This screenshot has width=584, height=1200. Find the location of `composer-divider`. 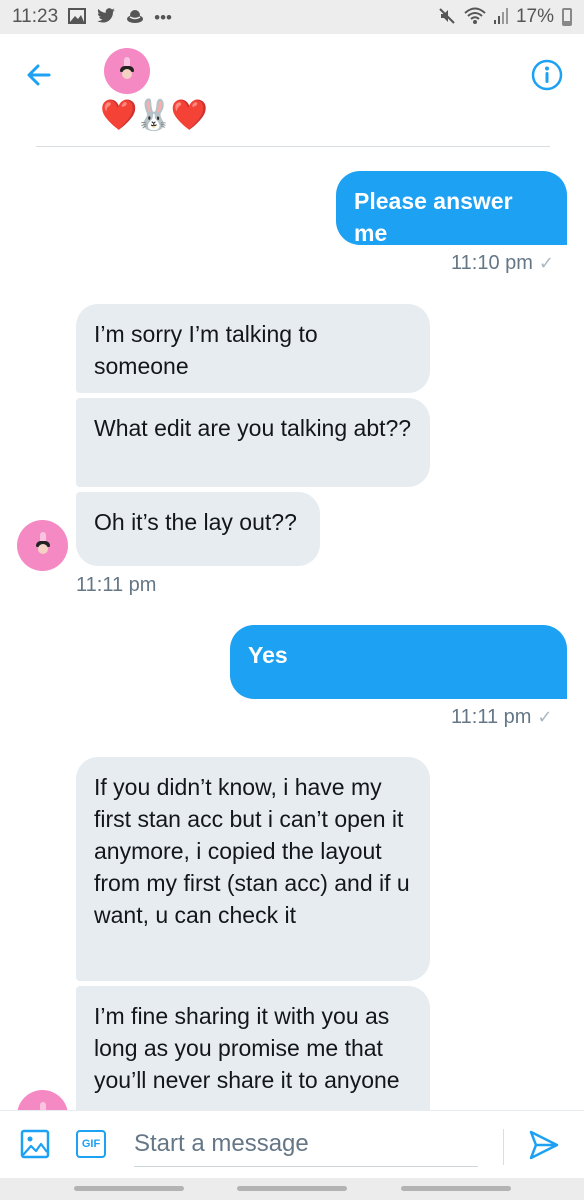

composer-divider is located at coordinates (503, 1147).